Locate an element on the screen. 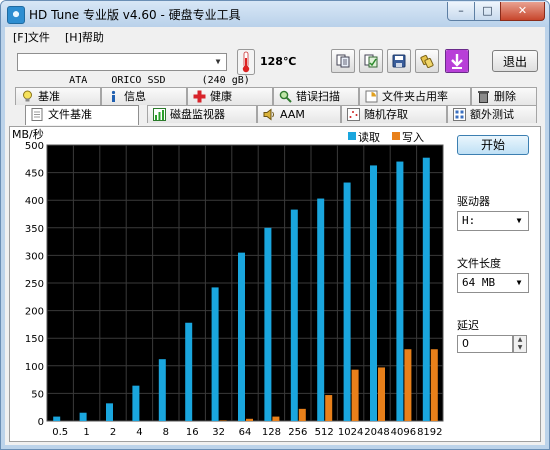  options-button is located at coordinates (427, 61).